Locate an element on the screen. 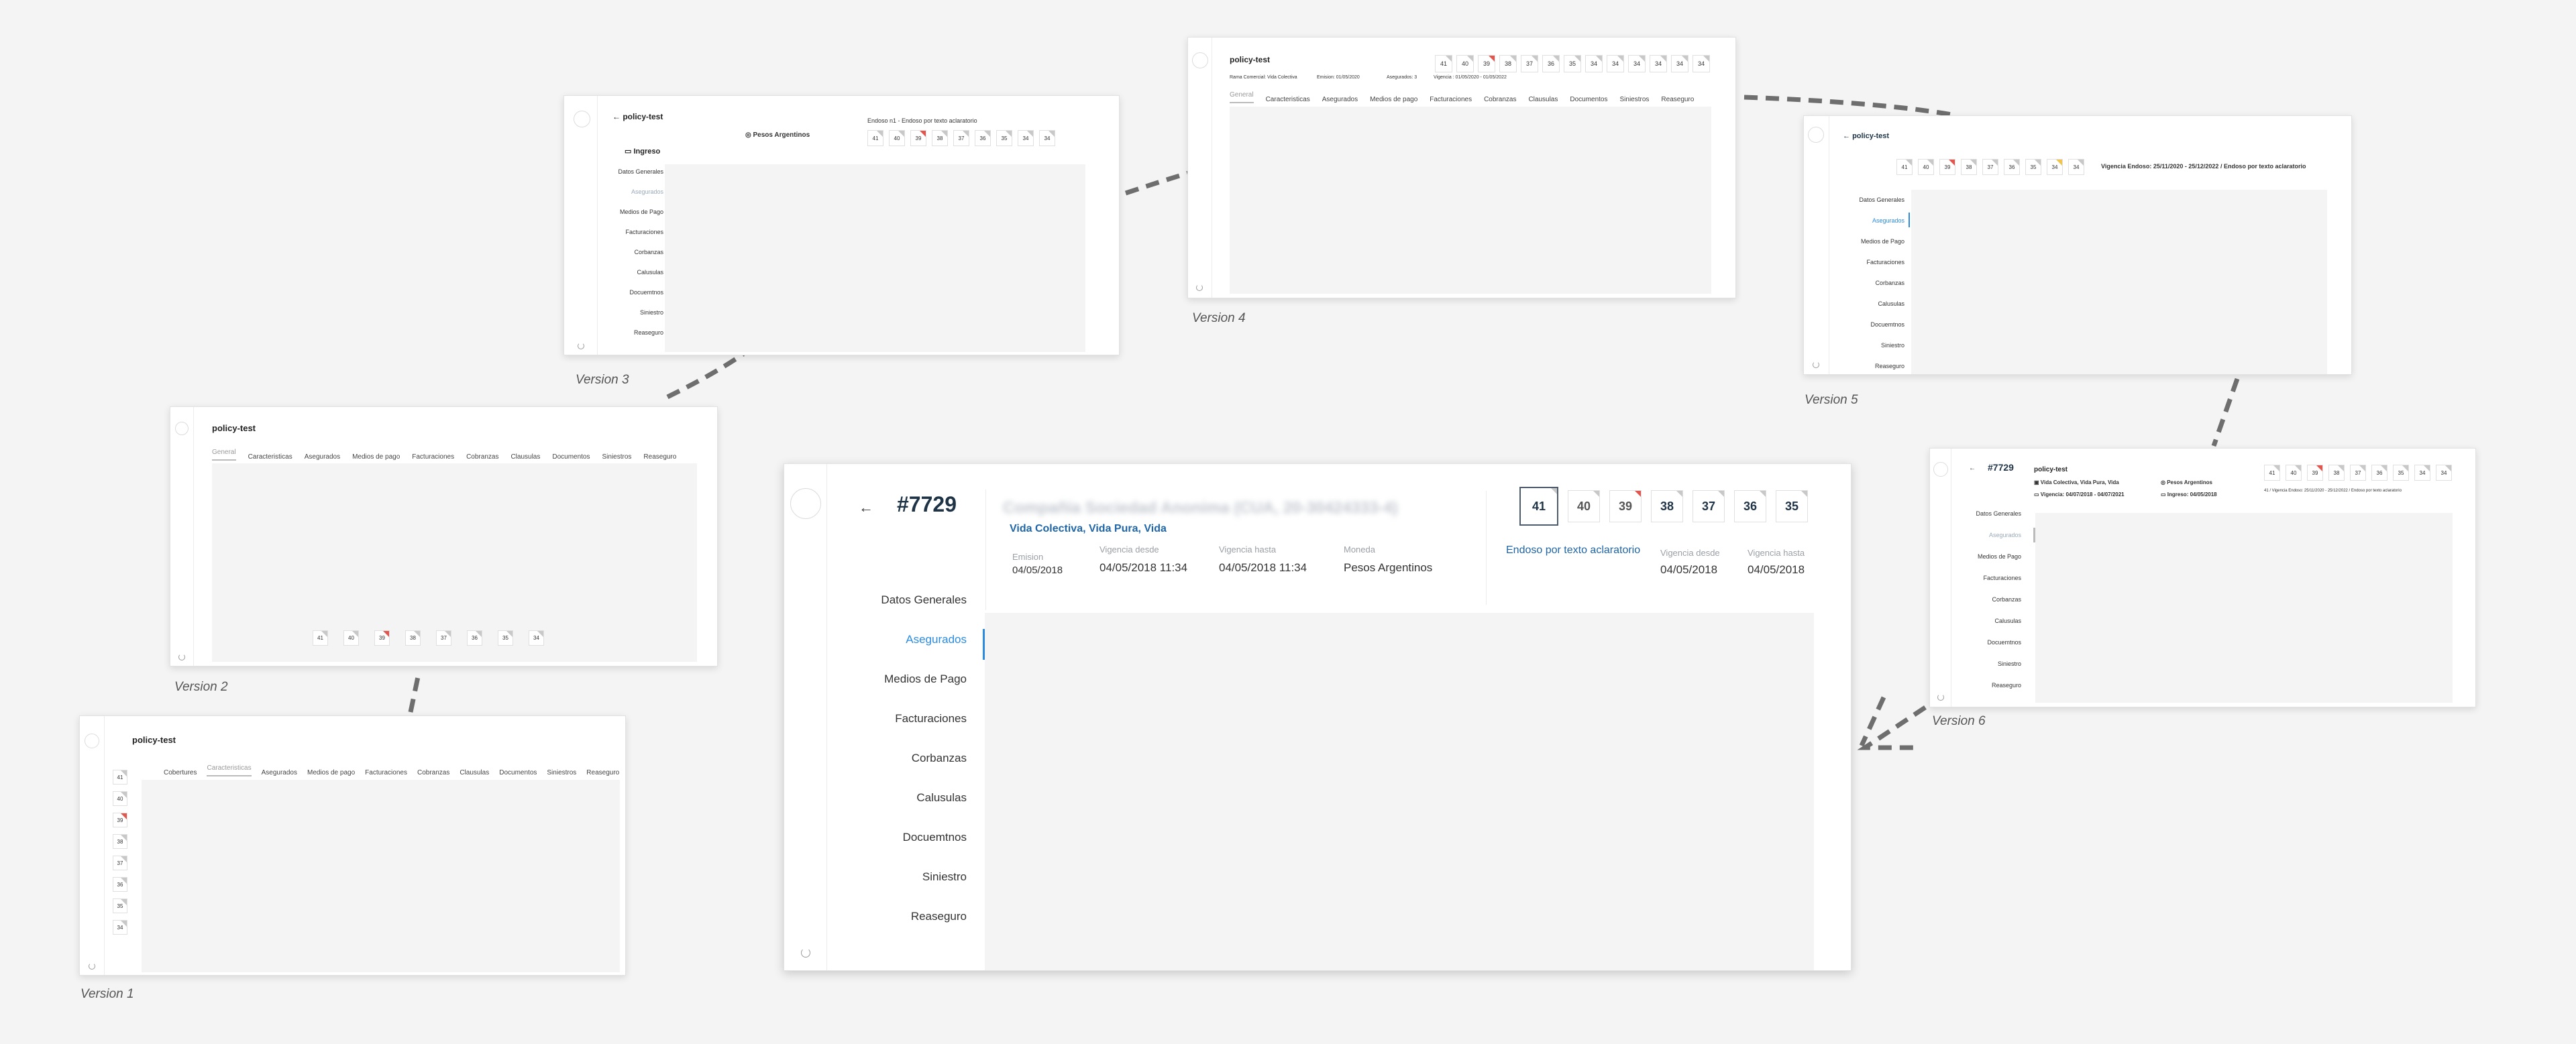 Image resolution: width=2576 pixels, height=1044 pixels. endorsement-34-c: 34 is located at coordinates (1637, 63).